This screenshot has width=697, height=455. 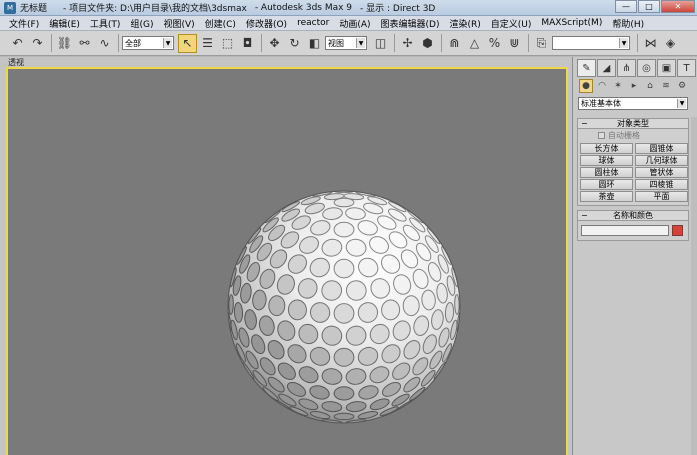 I want to click on pyramid-button: 四棱锥, so click(x=661, y=184).